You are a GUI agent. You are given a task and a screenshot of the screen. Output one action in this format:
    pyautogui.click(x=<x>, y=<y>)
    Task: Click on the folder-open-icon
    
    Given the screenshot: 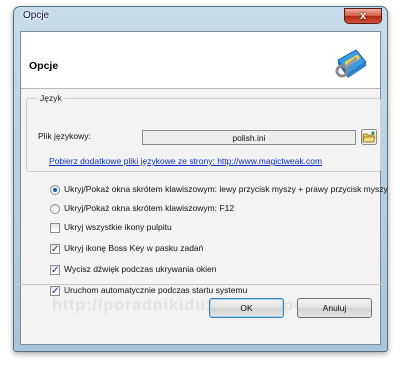 What is the action you would take?
    pyautogui.click(x=369, y=137)
    